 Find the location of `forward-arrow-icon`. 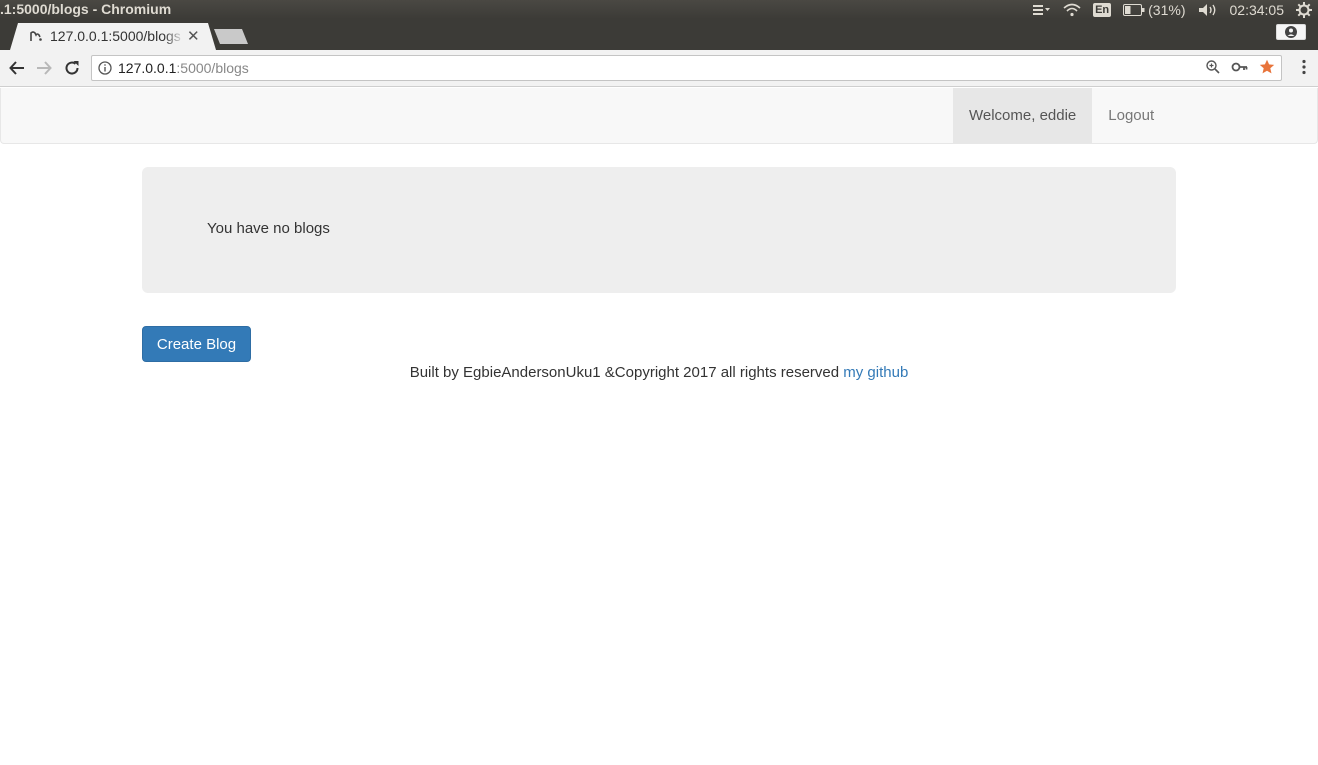

forward-arrow-icon is located at coordinates (44, 68).